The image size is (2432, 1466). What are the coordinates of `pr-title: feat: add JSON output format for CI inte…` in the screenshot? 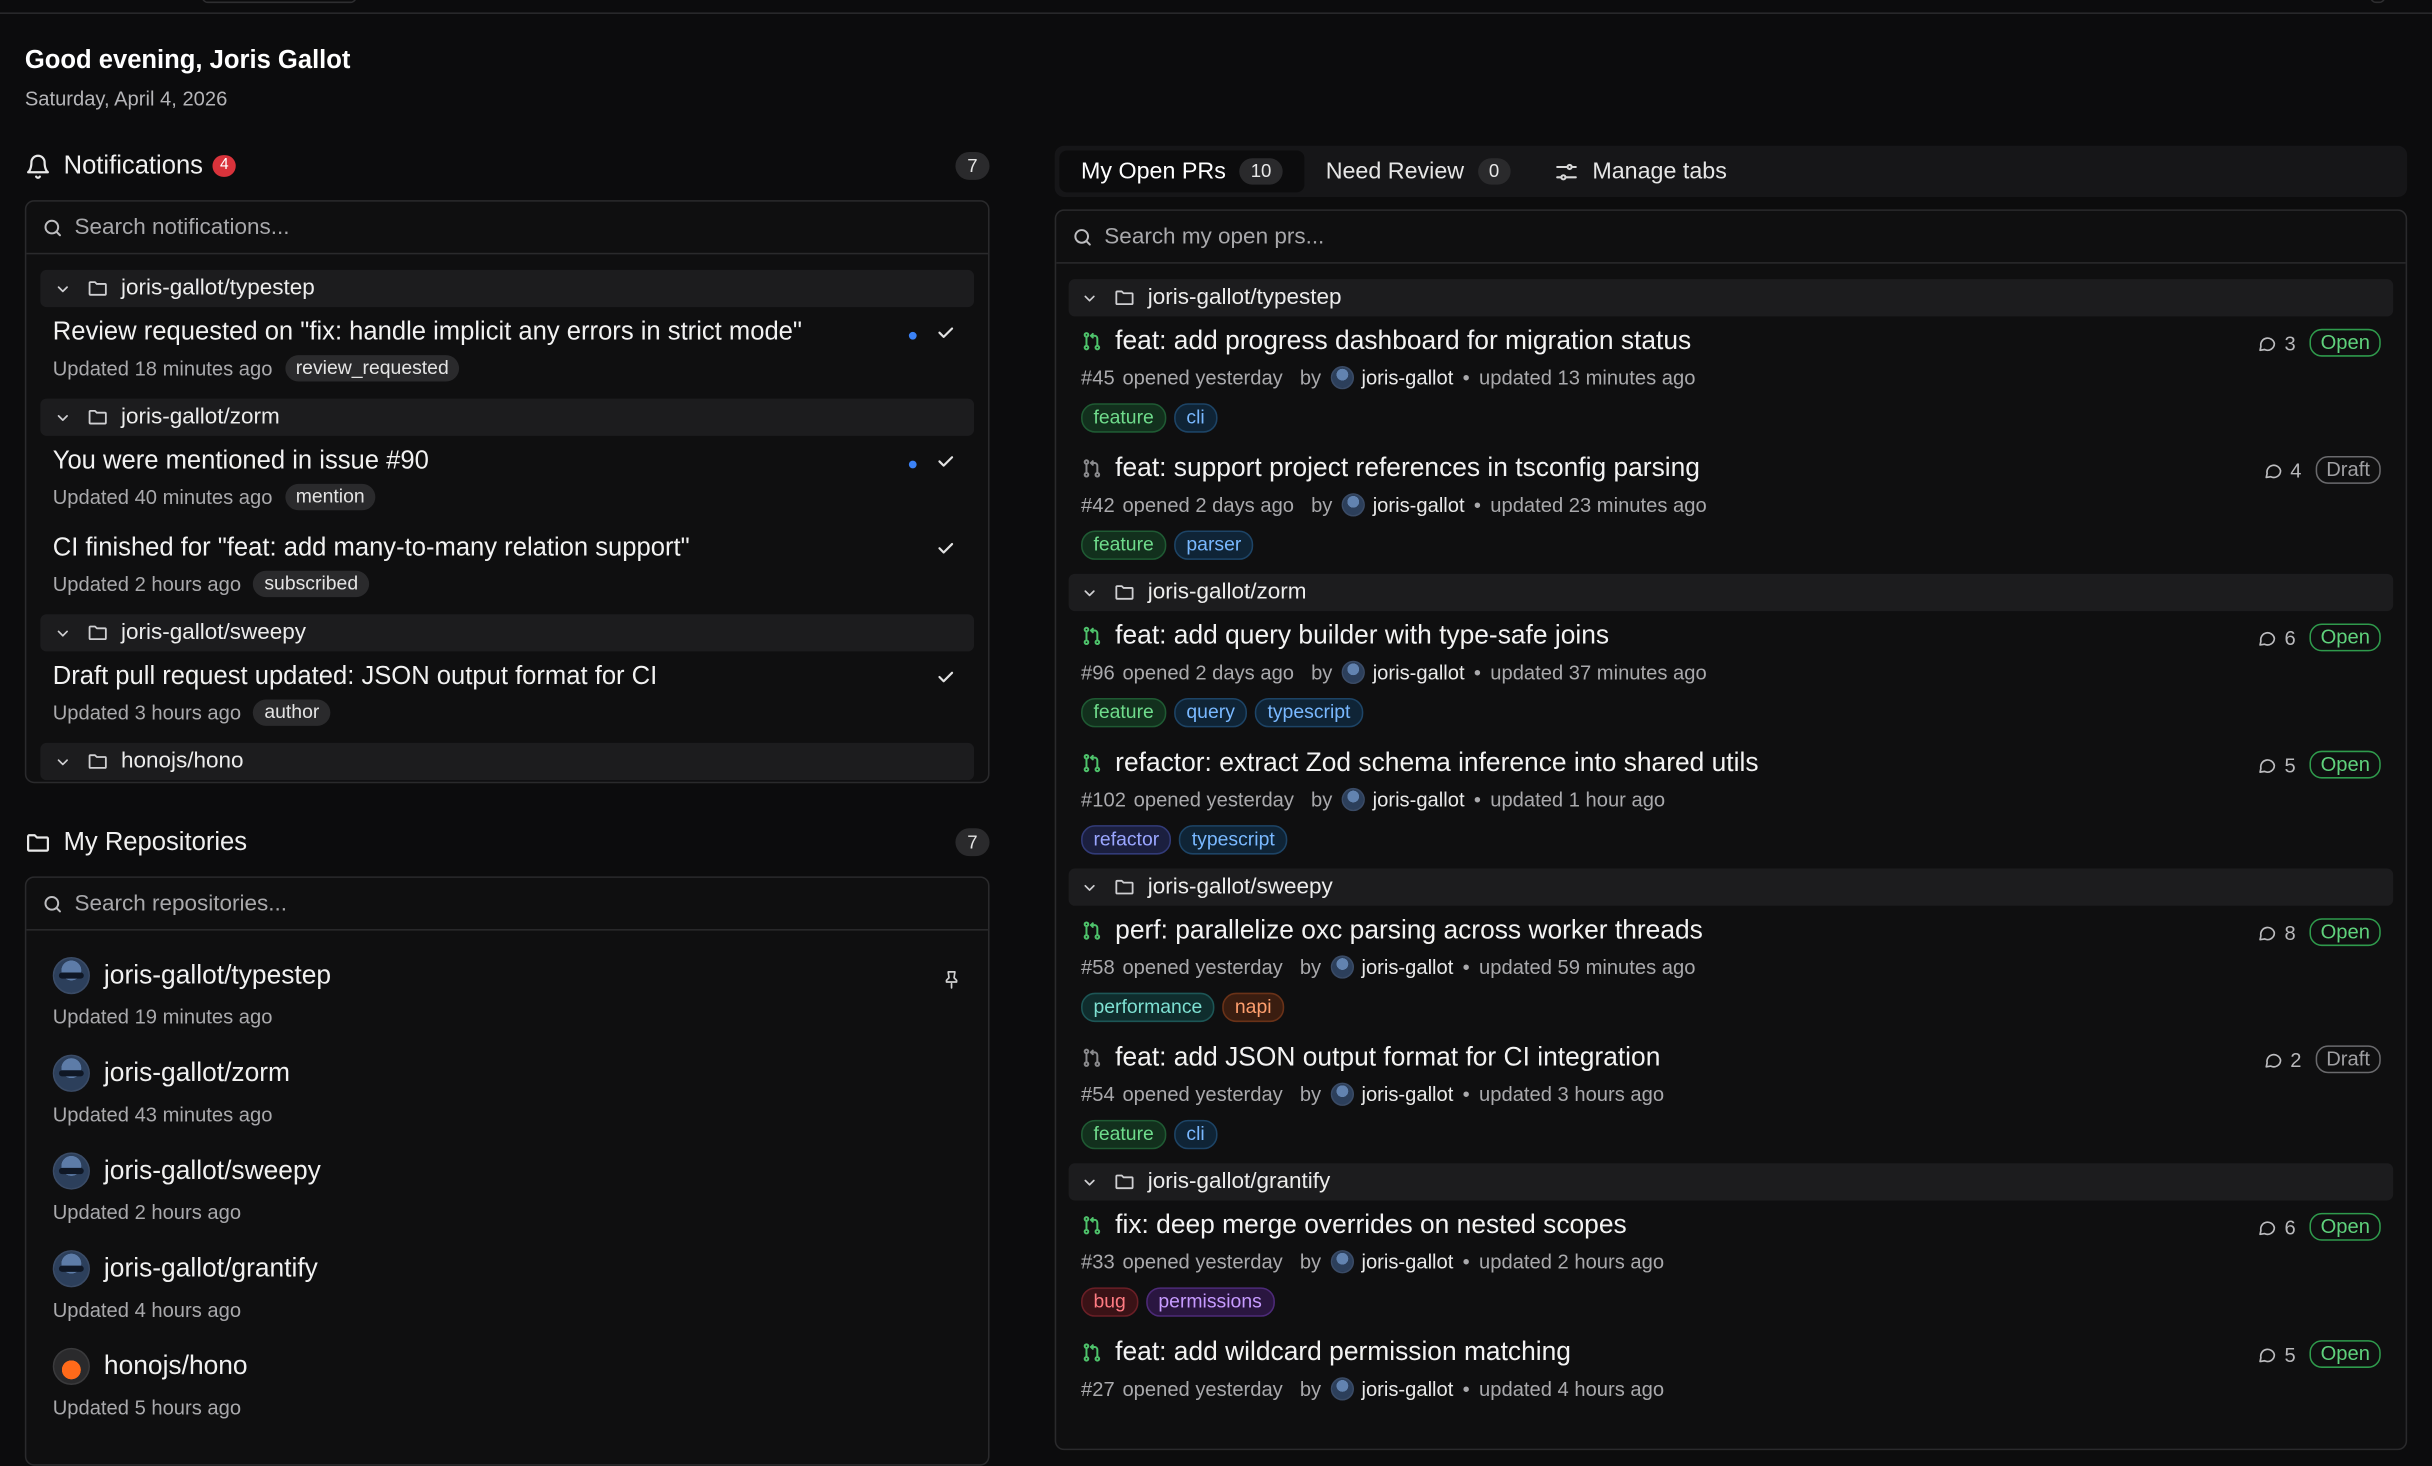 It's located at (1387, 1057).